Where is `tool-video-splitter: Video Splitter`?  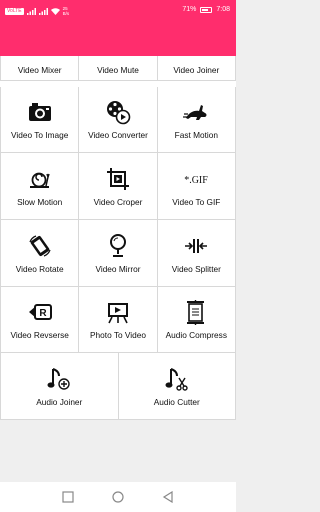 tool-video-splitter: Video Splitter is located at coordinates (196, 253).